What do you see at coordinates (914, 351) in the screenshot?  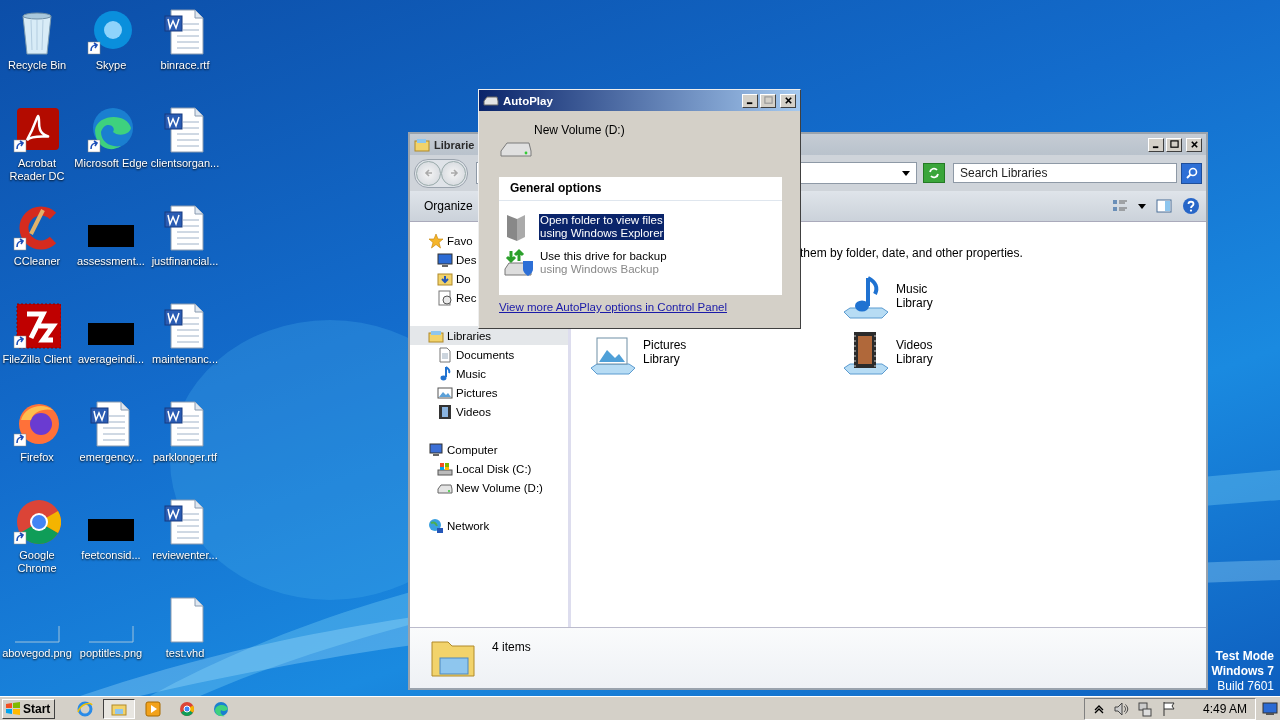 I see `library-label: Videos Library` at bounding box center [914, 351].